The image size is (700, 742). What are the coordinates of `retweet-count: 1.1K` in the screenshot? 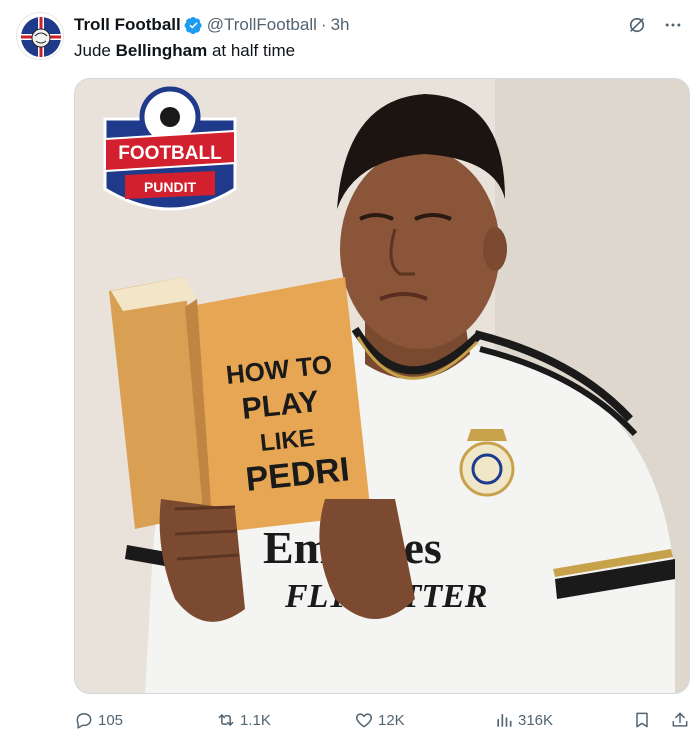 It's located at (255, 720).